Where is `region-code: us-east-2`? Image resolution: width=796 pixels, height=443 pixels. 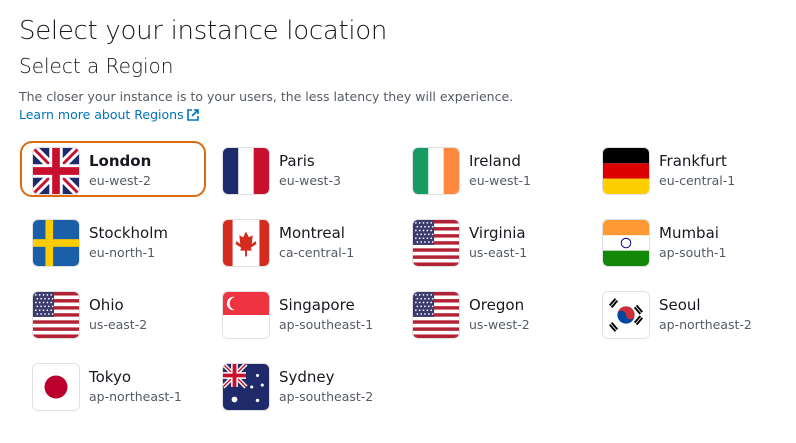 region-code: us-east-2 is located at coordinates (118, 324).